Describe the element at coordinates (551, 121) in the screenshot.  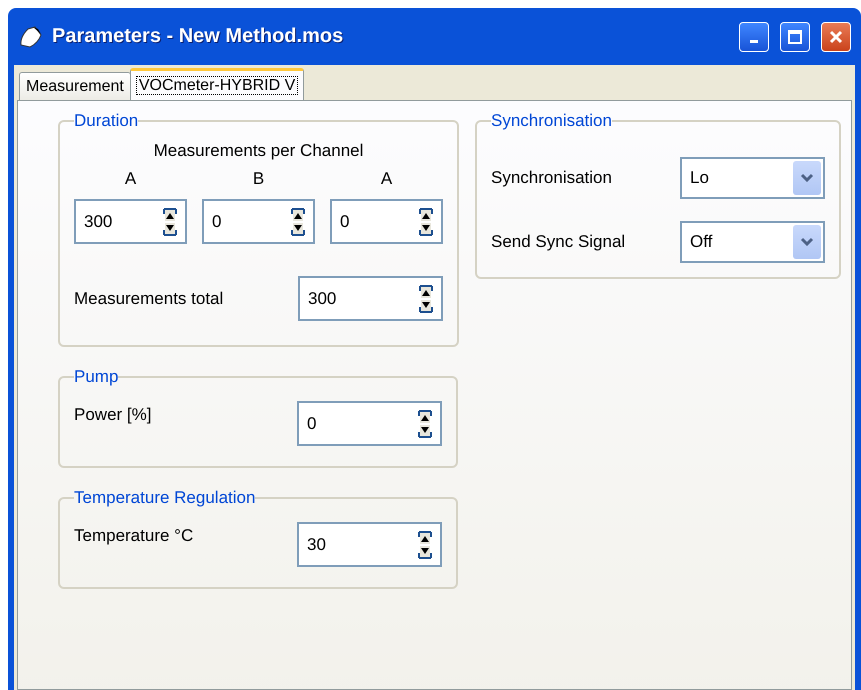
I see `group-title: Synchronisation` at that location.